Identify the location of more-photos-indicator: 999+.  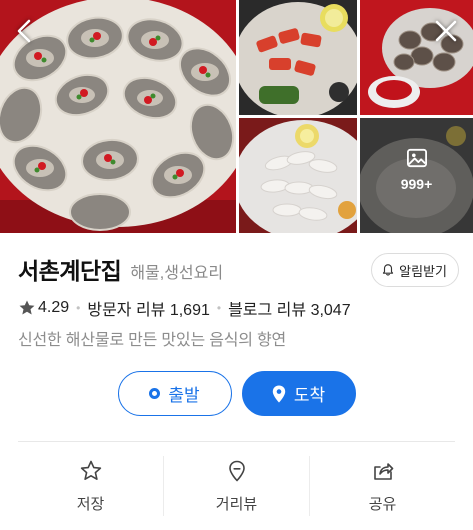
(416, 170).